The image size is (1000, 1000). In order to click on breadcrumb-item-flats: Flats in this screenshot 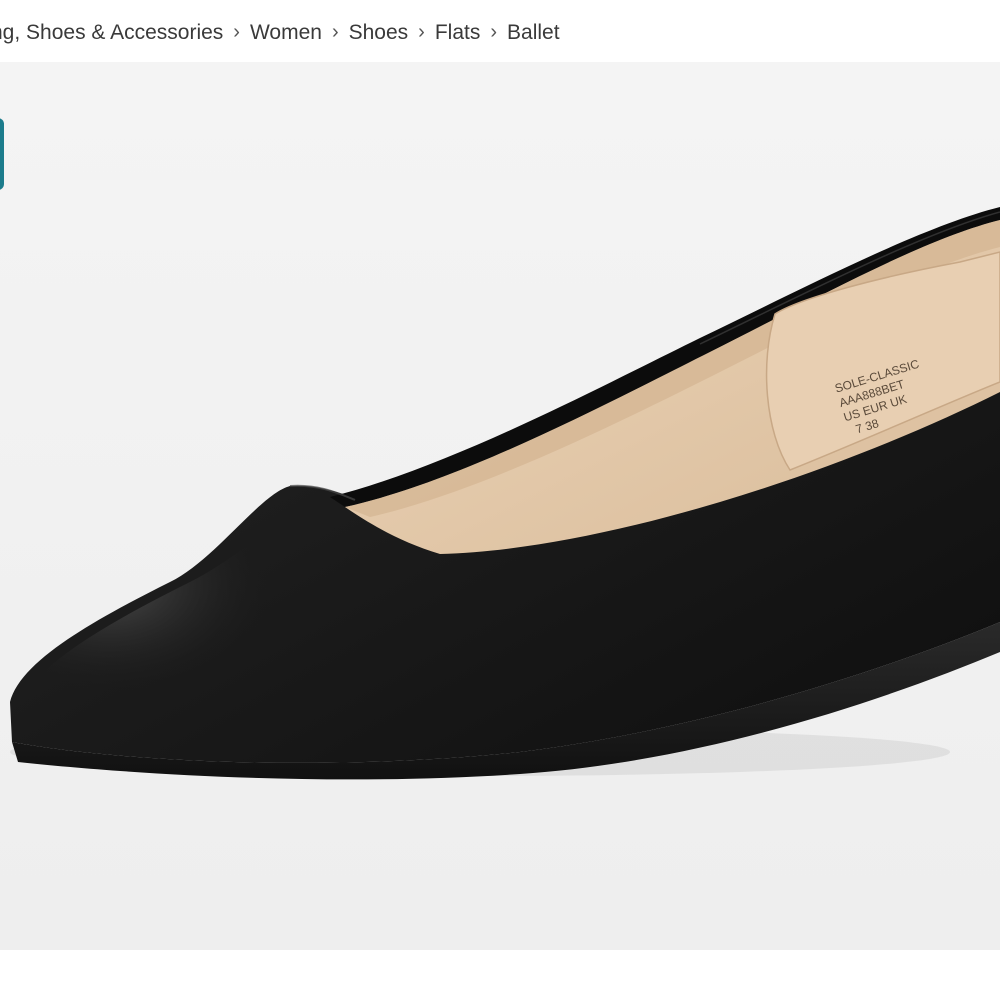, I will do `click(458, 33)`.